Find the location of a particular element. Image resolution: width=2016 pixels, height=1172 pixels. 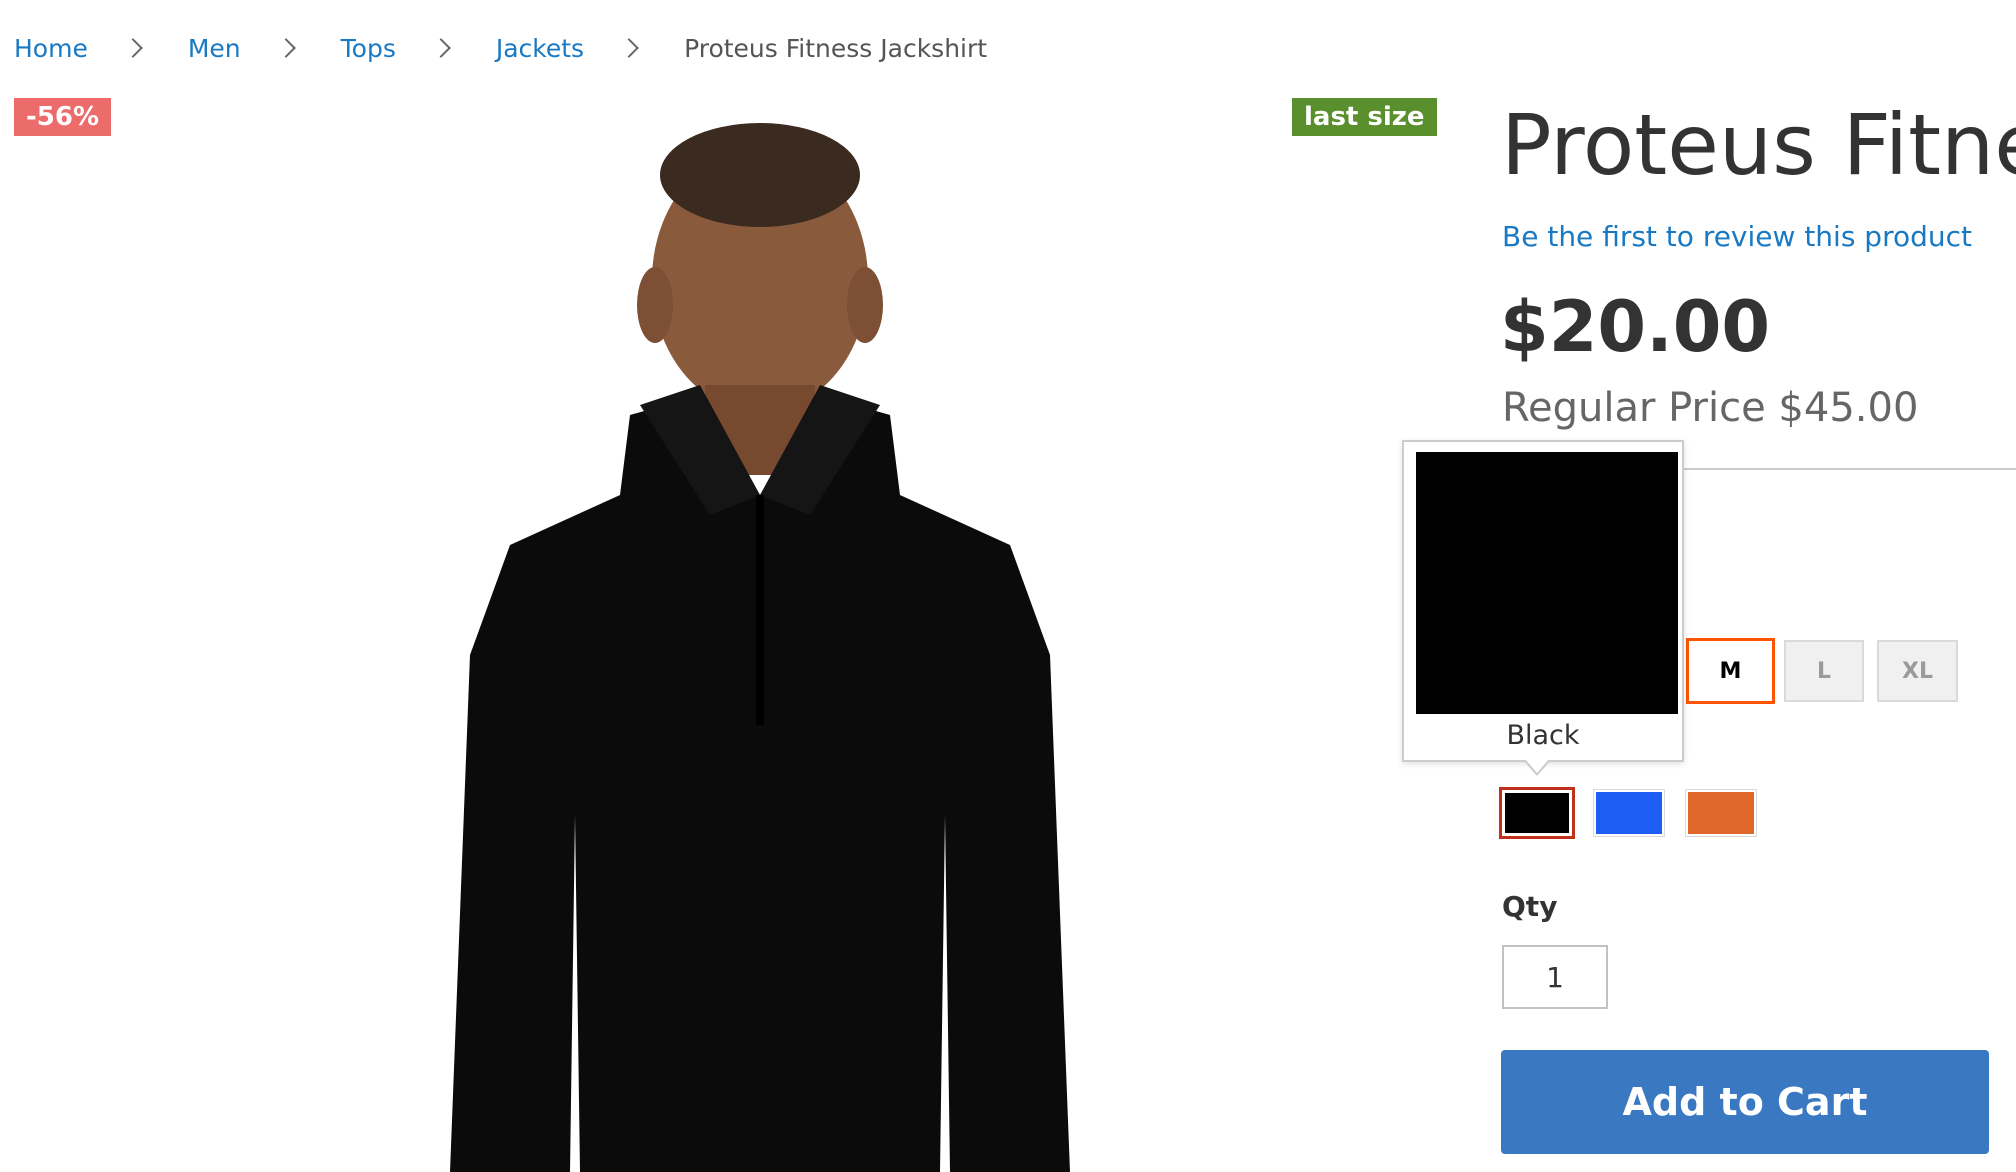

model-ear-right is located at coordinates (865, 305).